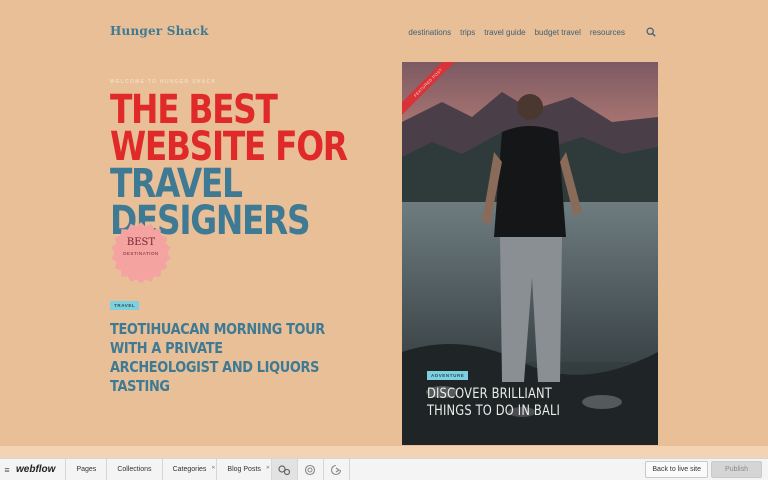  I want to click on card-tag: ADVENTURE, so click(448, 375).